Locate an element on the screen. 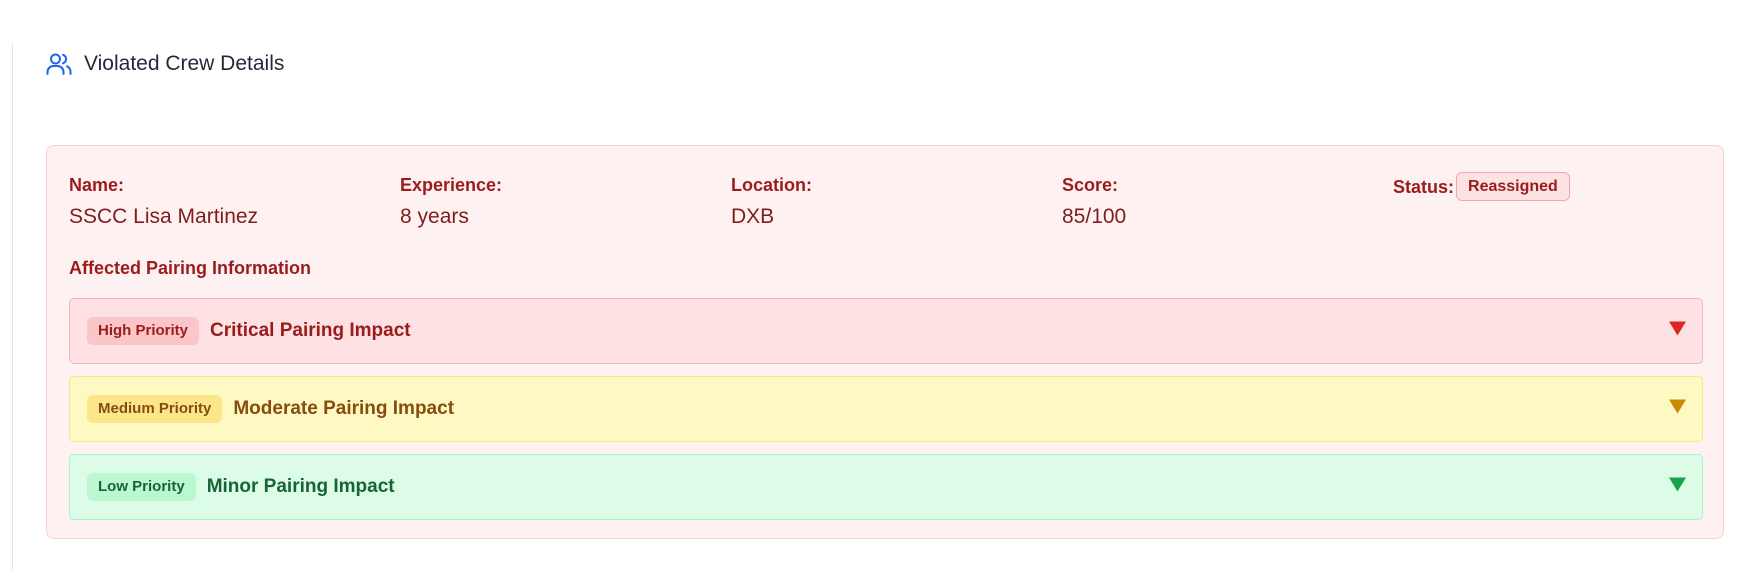  name-value: SSCC Lisa Martinez is located at coordinates (164, 216).